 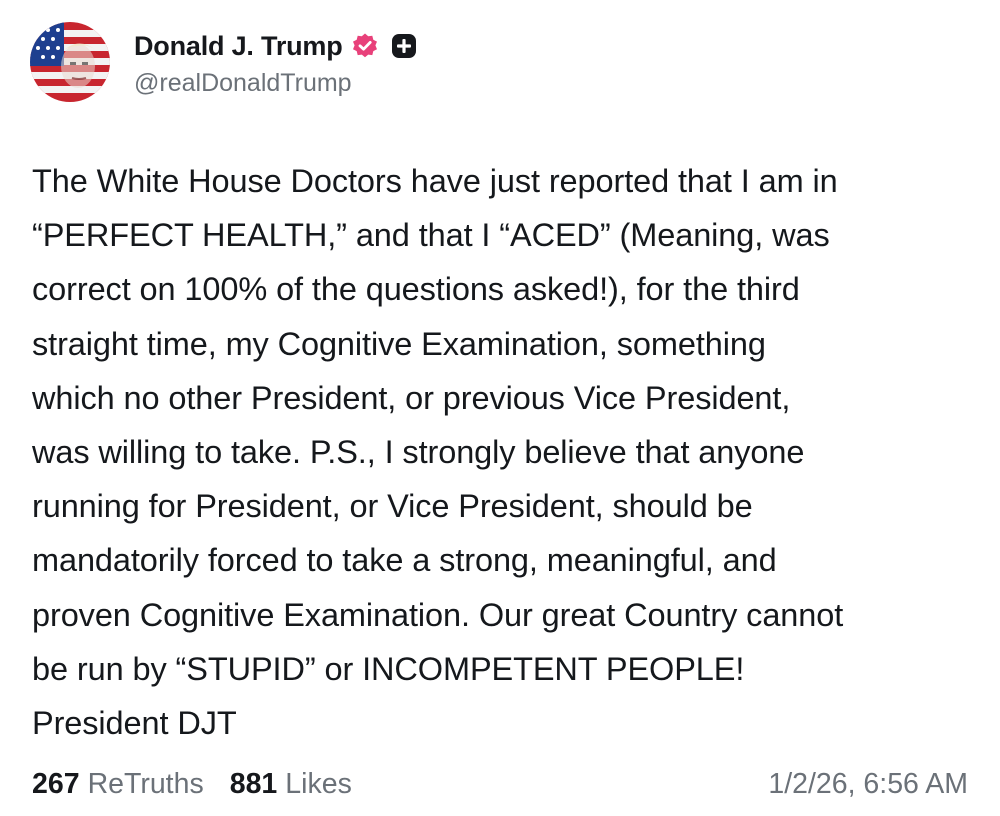 I want to click on plus-square-icon, so click(x=404, y=46).